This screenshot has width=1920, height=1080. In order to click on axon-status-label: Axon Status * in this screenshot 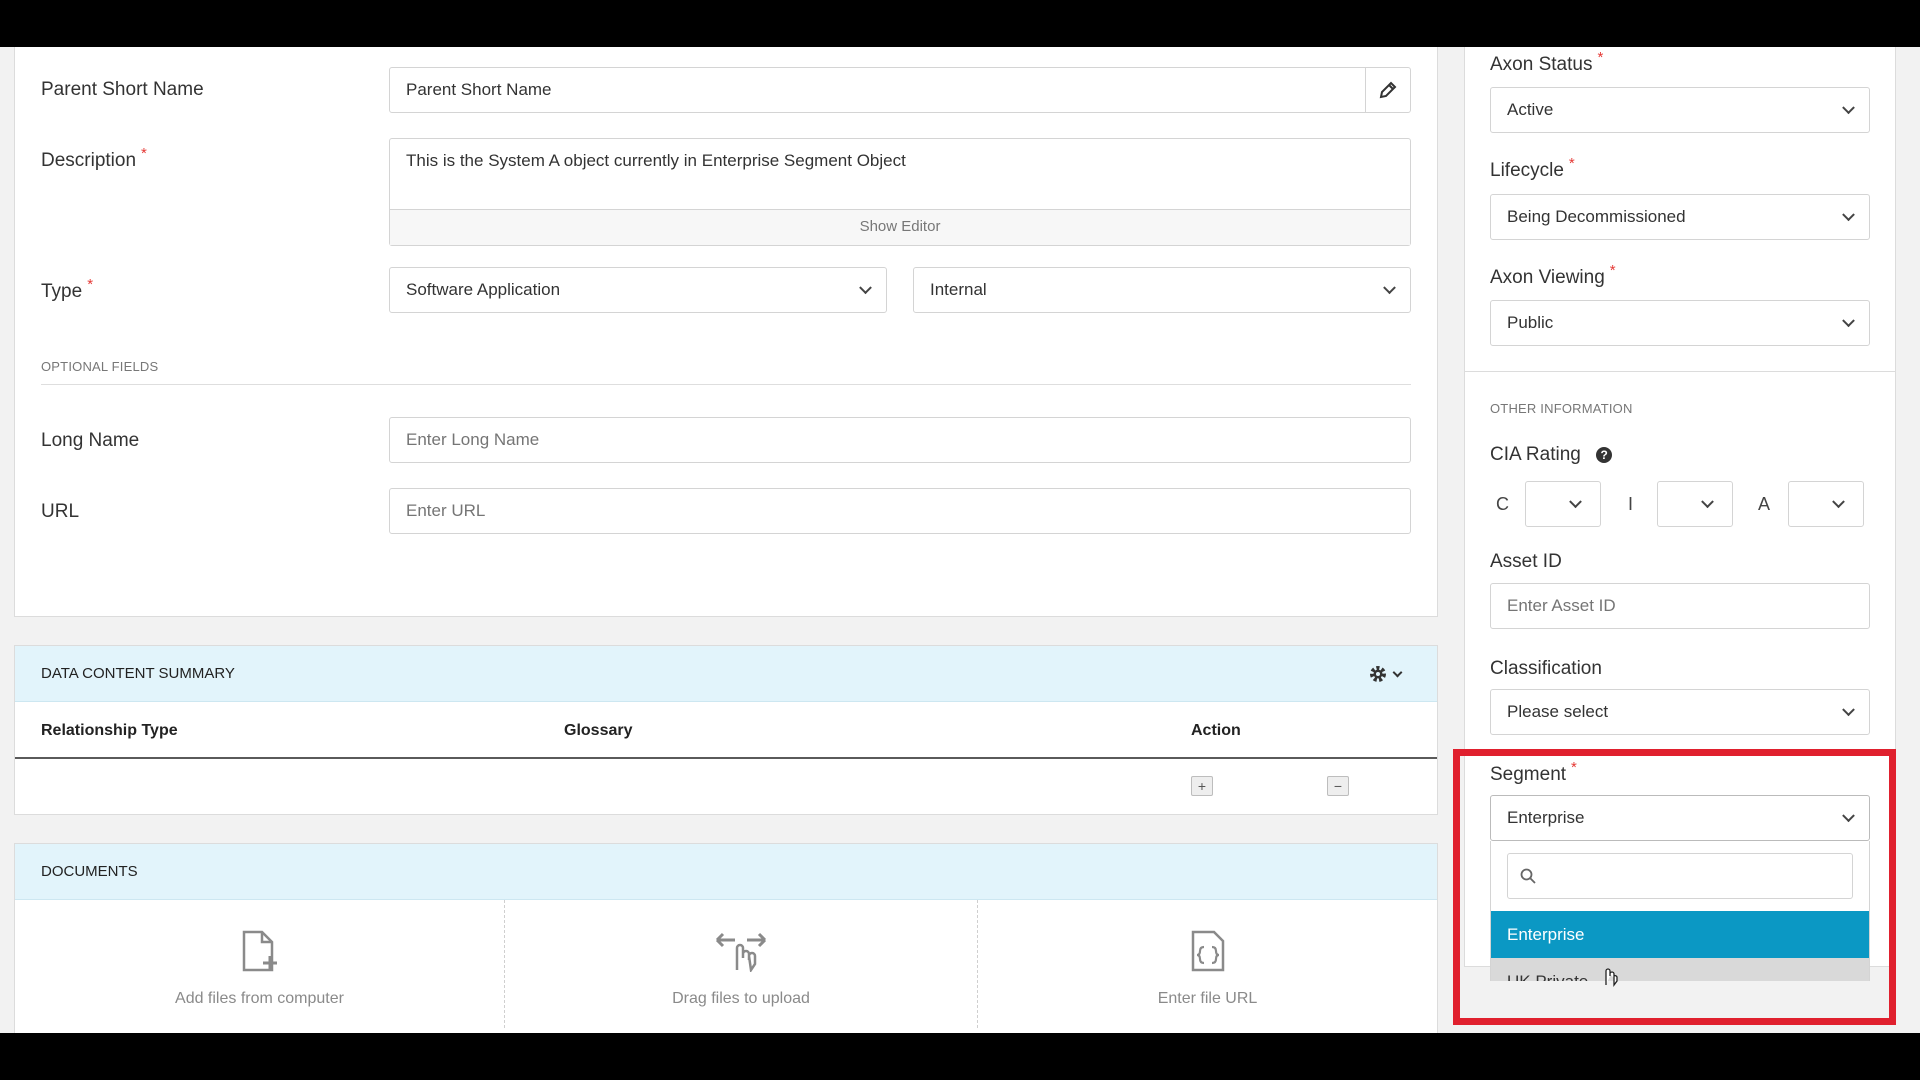, I will do `click(1546, 62)`.